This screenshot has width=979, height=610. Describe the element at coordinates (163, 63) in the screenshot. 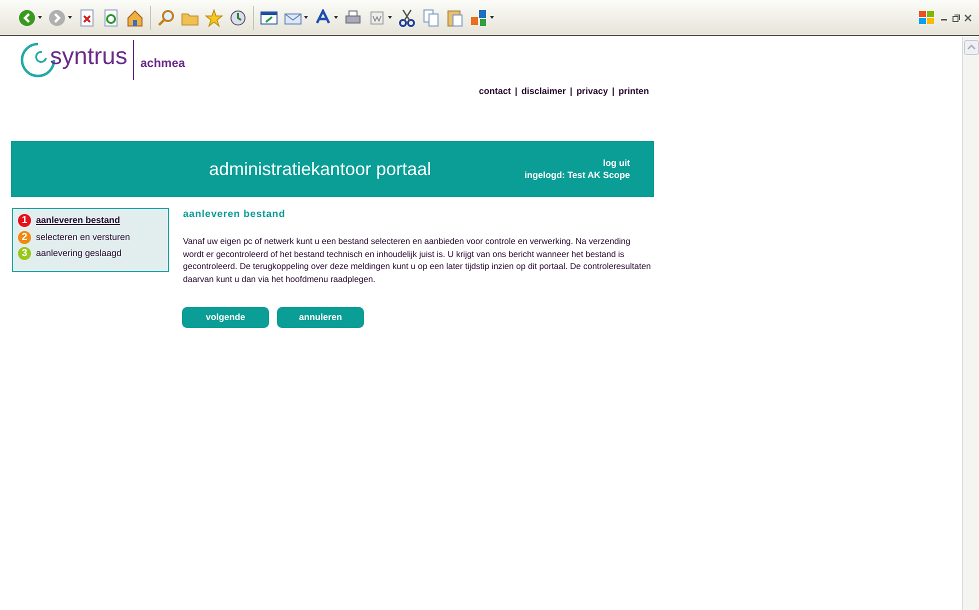

I see `partner-name: achmea` at that location.